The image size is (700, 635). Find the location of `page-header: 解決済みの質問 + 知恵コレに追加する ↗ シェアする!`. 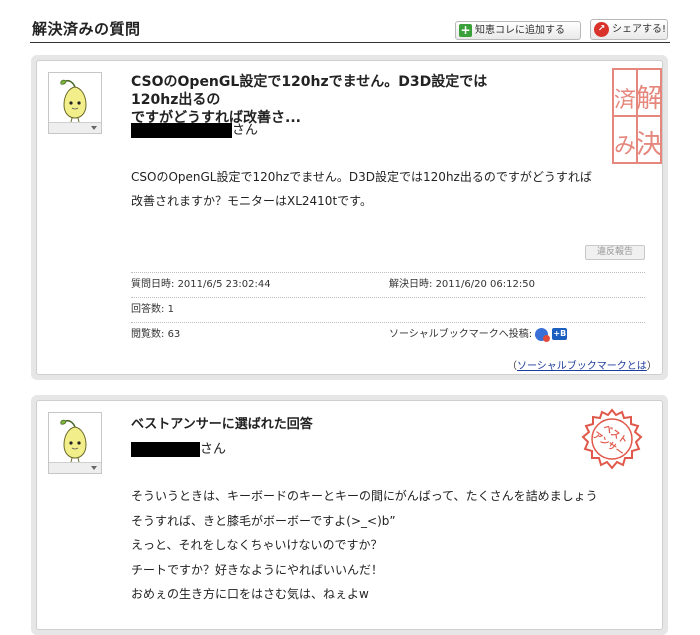

page-header: 解決済みの質問 + 知恵コレに追加する ↗ シェアする! is located at coordinates (350, 28).